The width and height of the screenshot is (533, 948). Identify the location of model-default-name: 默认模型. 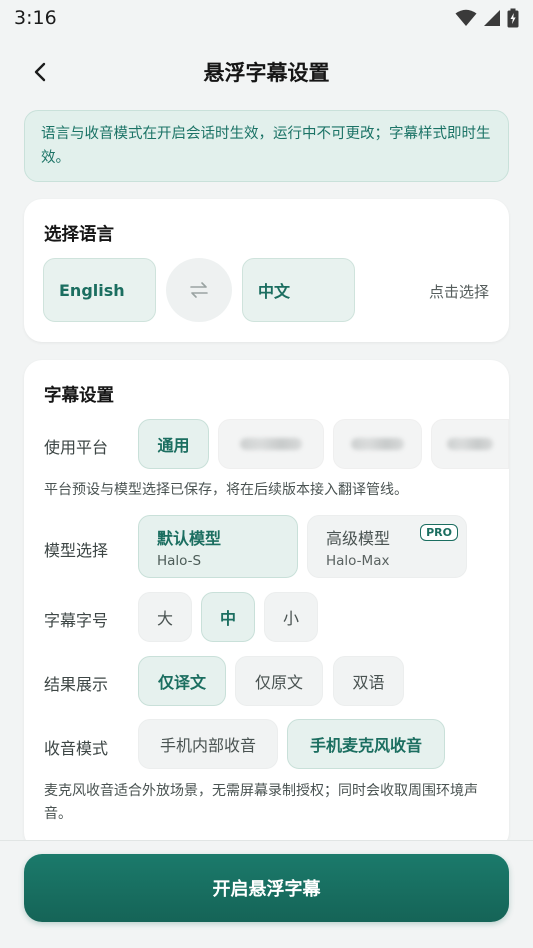
(189, 538).